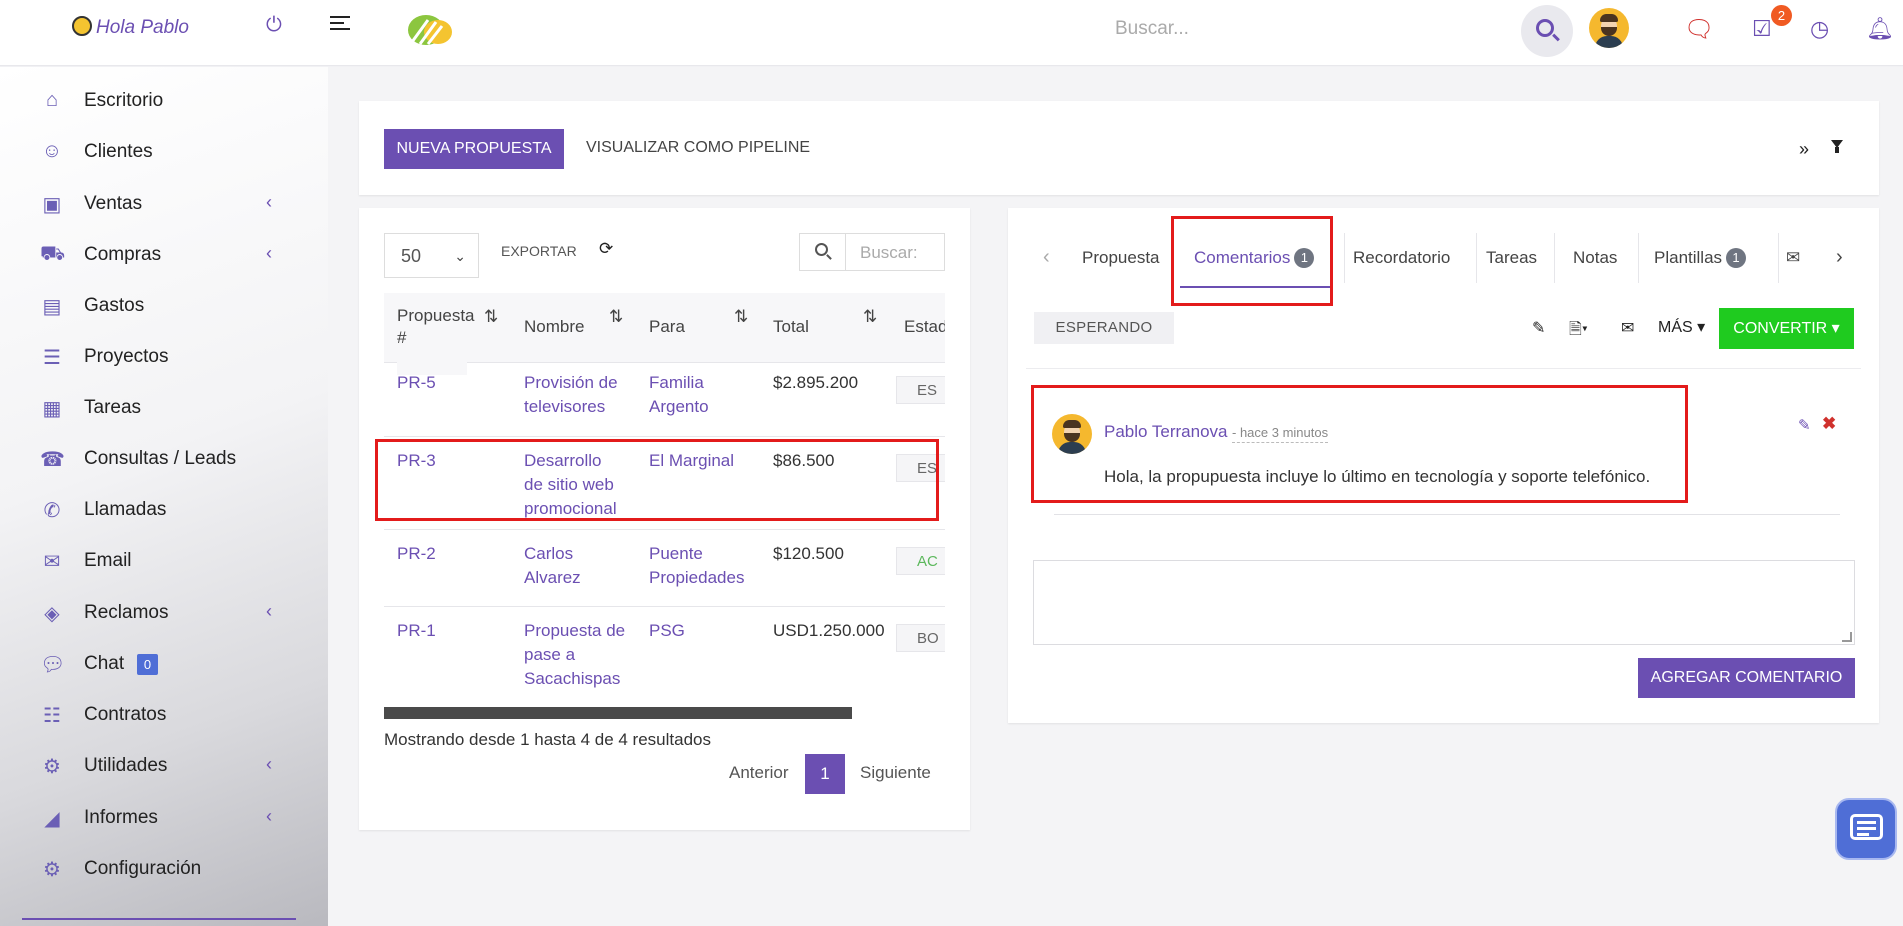 Image resolution: width=1903 pixels, height=926 pixels. What do you see at coordinates (1166, 432) in the screenshot?
I see `comment-author: Pablo Terranova` at bounding box center [1166, 432].